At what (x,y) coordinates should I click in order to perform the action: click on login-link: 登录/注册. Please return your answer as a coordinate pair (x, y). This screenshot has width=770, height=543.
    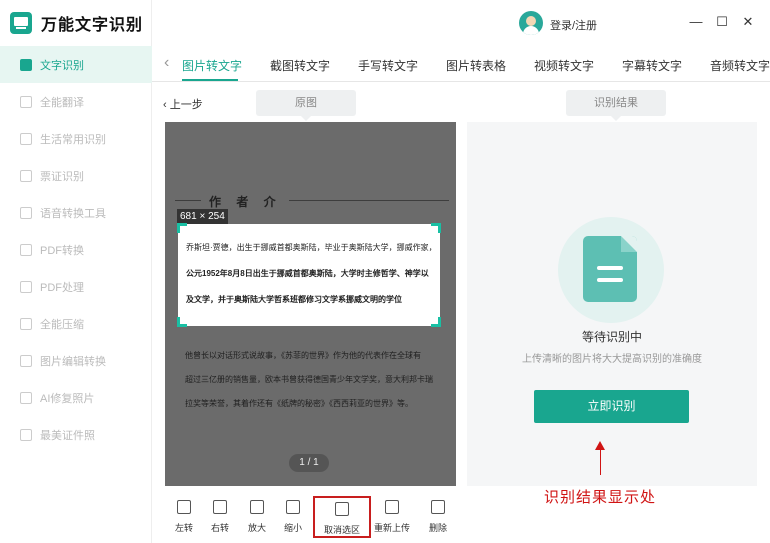
    Looking at the image, I should click on (573, 25).